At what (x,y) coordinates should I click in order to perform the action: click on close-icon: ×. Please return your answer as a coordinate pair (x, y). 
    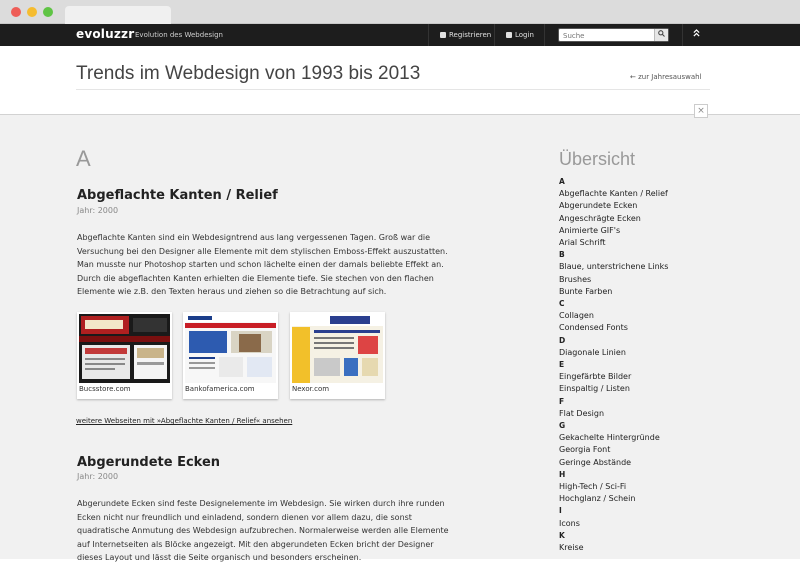
    Looking at the image, I should click on (701, 111).